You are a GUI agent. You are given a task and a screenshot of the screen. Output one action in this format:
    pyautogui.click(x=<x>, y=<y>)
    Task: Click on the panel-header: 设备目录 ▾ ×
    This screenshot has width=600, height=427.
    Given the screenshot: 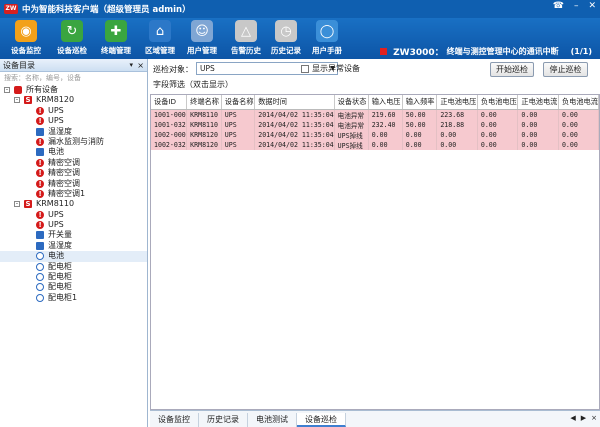 What is the action you would take?
    pyautogui.click(x=73, y=65)
    